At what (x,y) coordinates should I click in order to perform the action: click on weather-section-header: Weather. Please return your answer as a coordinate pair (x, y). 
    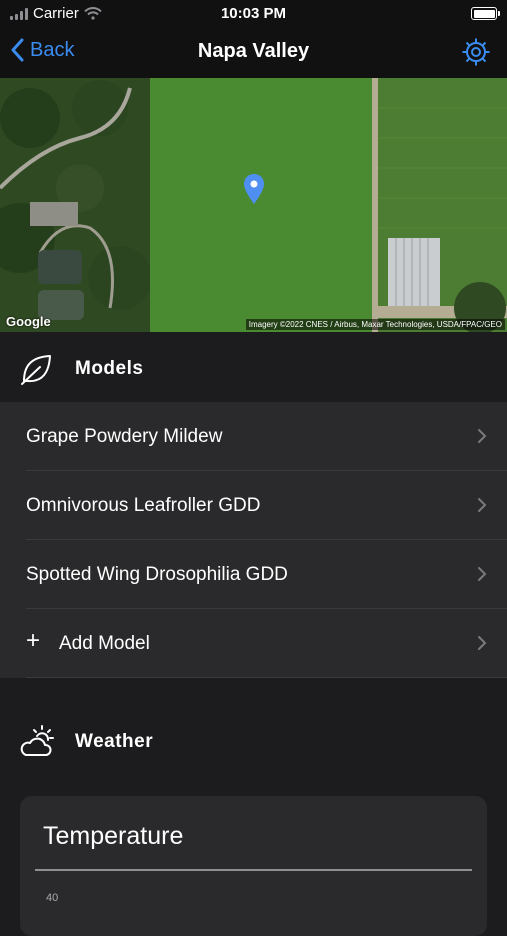
    Looking at the image, I should click on (253, 742).